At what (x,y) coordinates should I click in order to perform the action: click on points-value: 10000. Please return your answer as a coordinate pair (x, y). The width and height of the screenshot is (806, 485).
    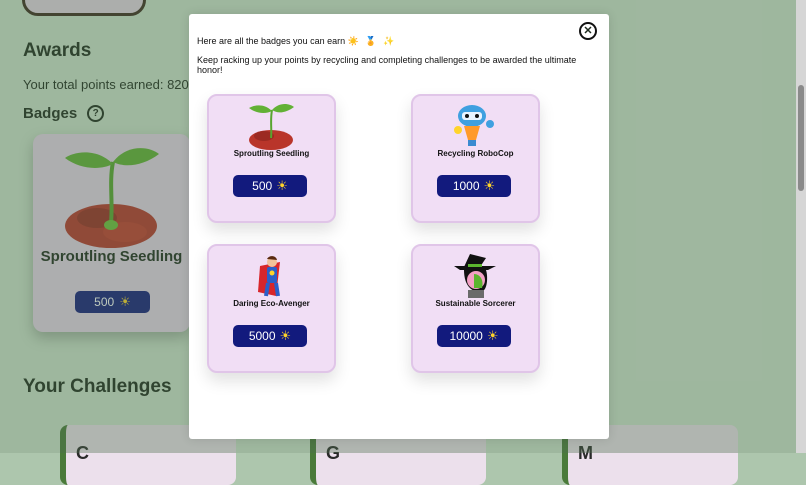
    Looking at the image, I should click on (466, 336).